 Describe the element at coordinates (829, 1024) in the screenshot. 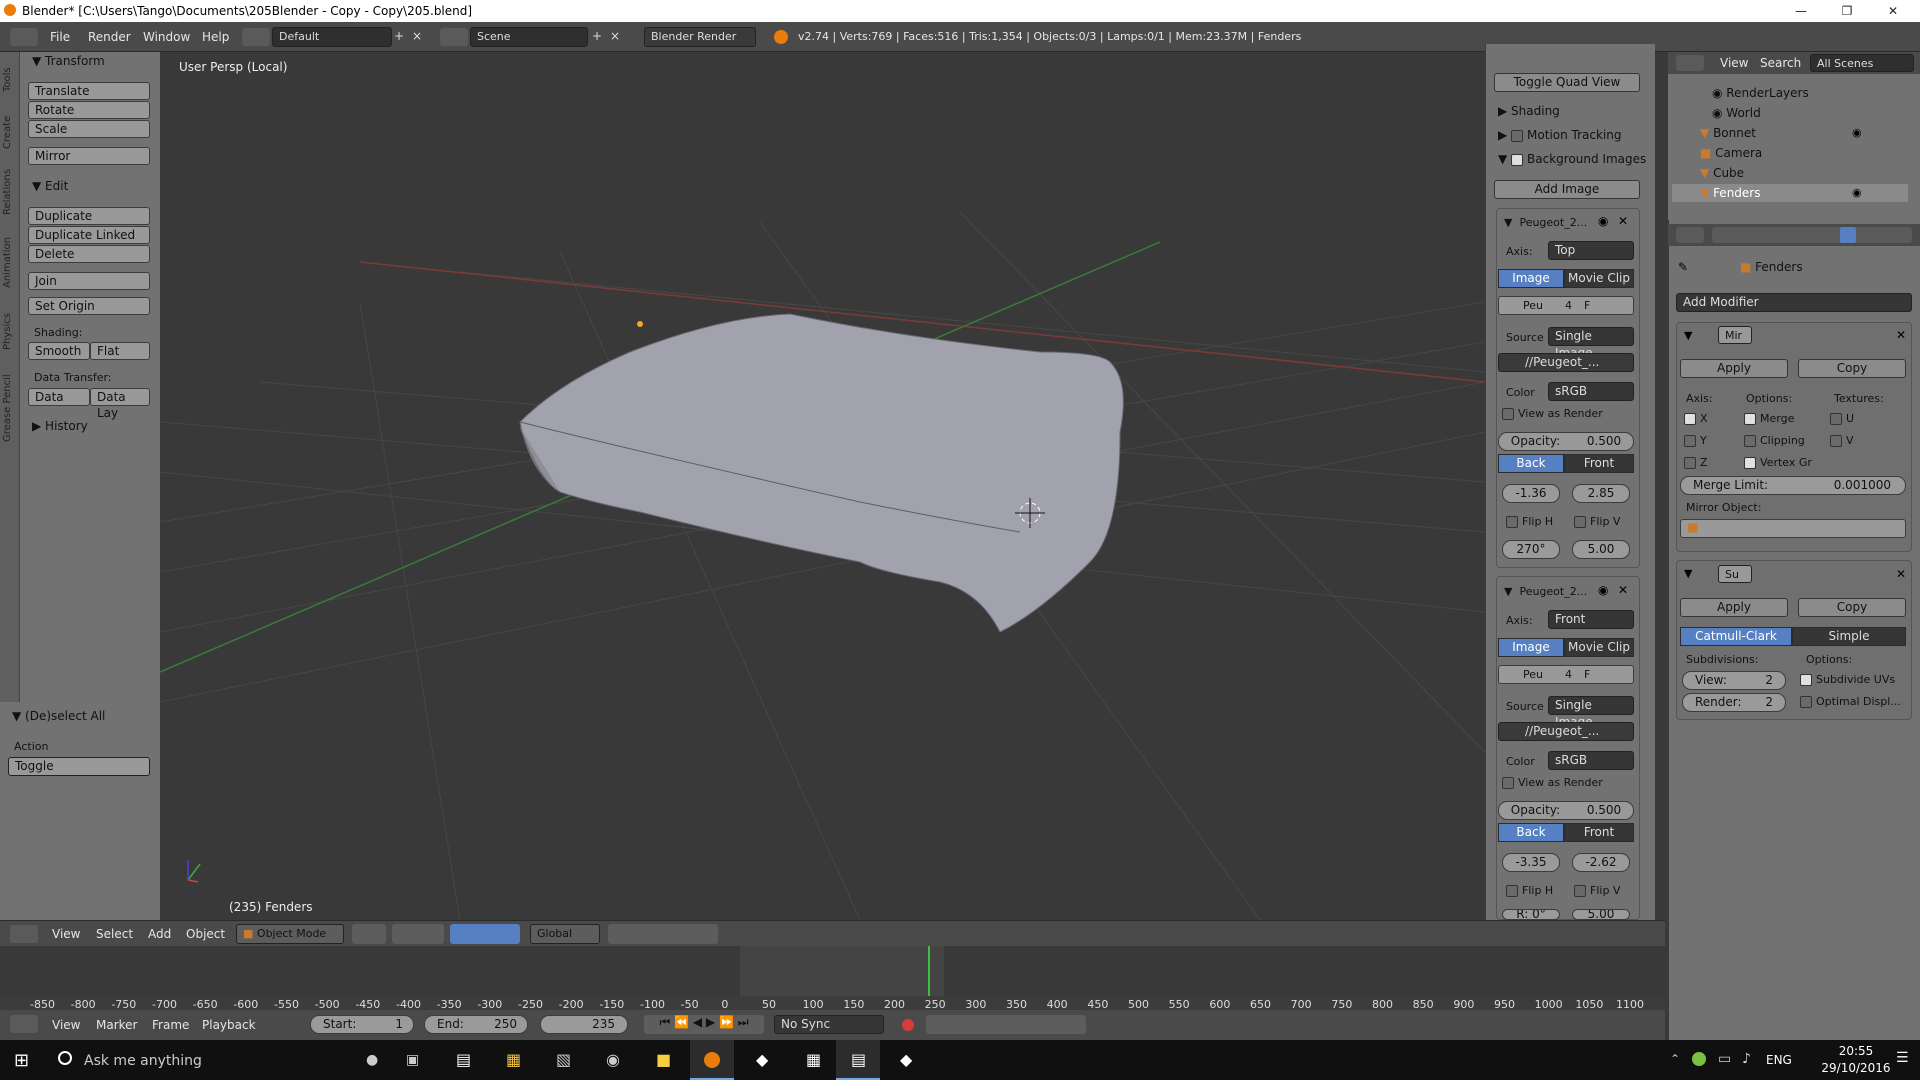

I see `sync-dropdown: No Sync` at that location.